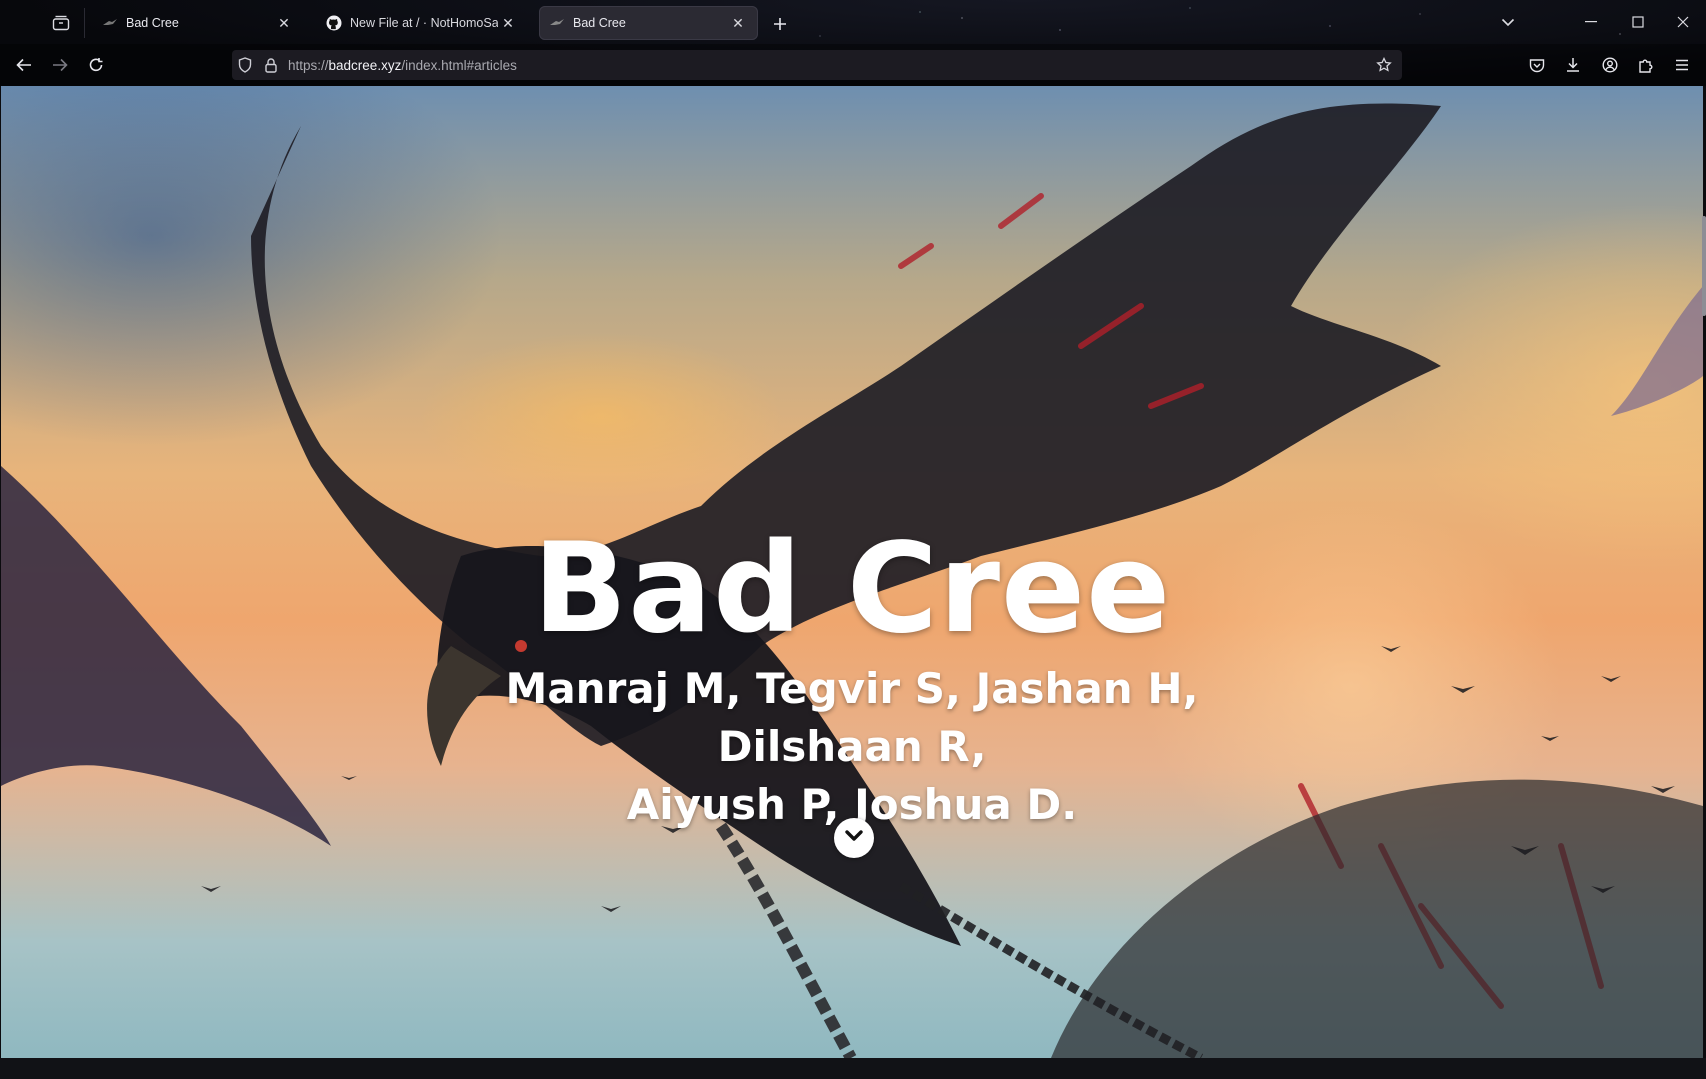  Describe the element at coordinates (198, 23) in the screenshot. I see `tab-bad-cree-1: Bad Cree ✕` at that location.